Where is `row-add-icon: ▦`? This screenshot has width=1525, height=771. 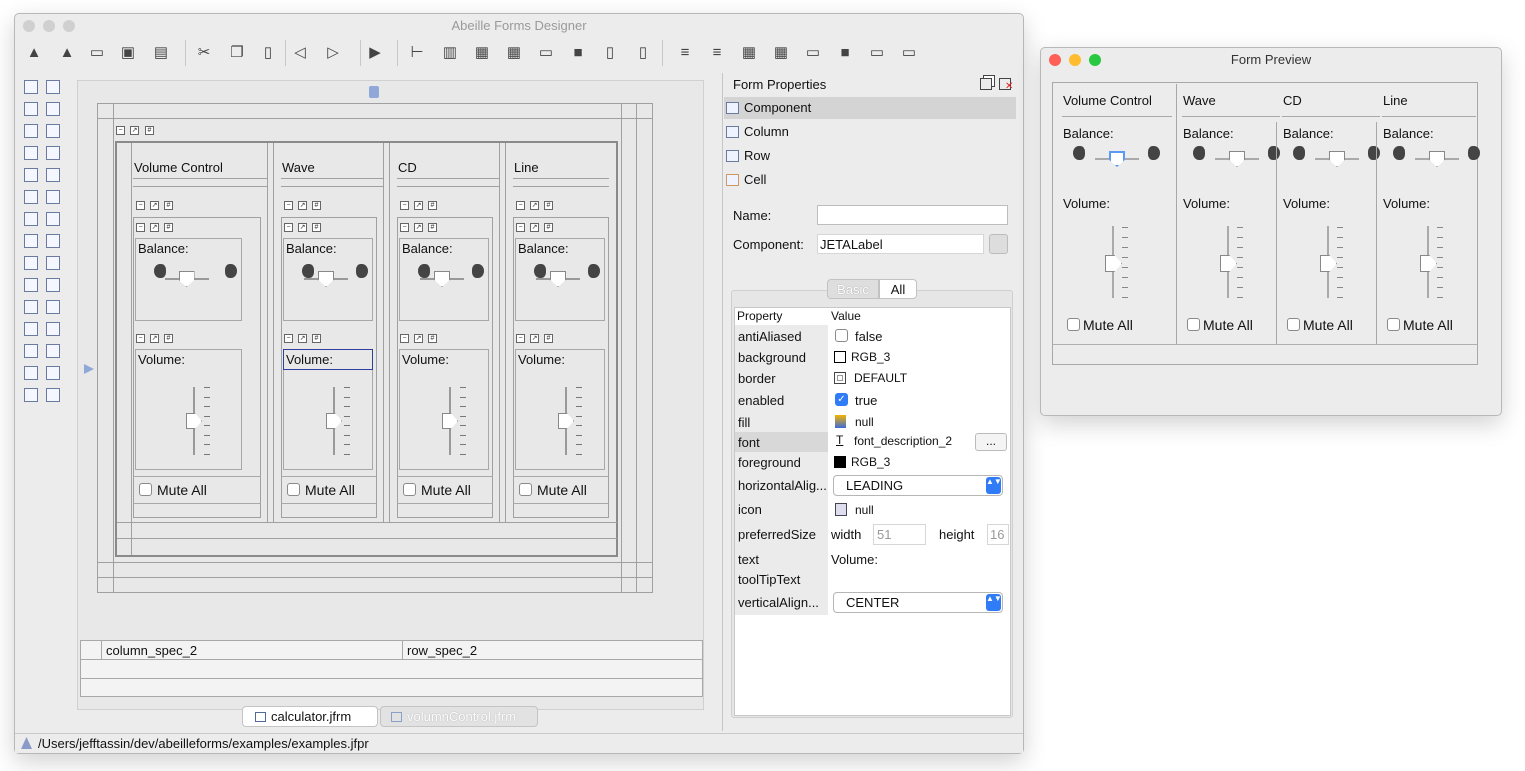
row-add-icon: ▦ is located at coordinates (781, 52).